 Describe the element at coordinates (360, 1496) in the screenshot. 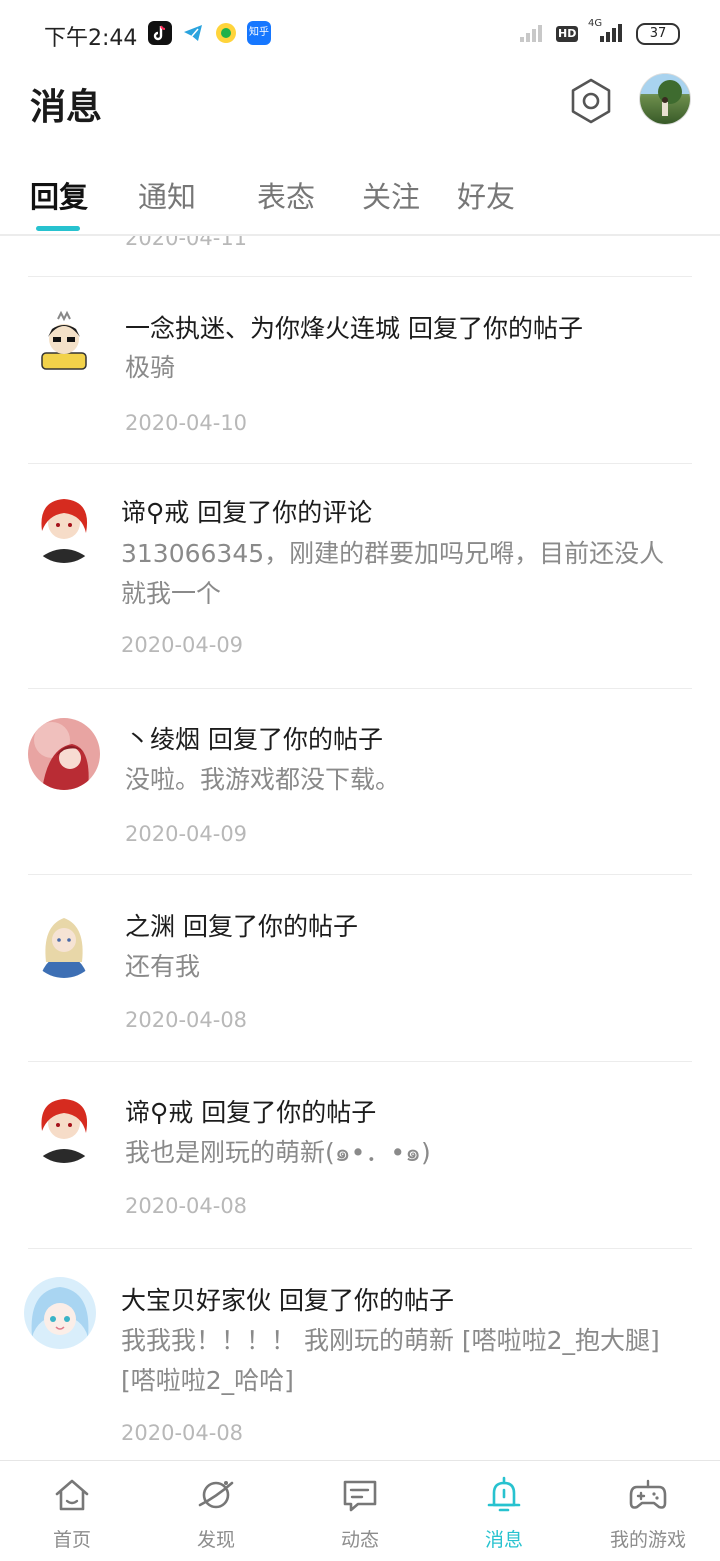

I see `feed-icon` at that location.